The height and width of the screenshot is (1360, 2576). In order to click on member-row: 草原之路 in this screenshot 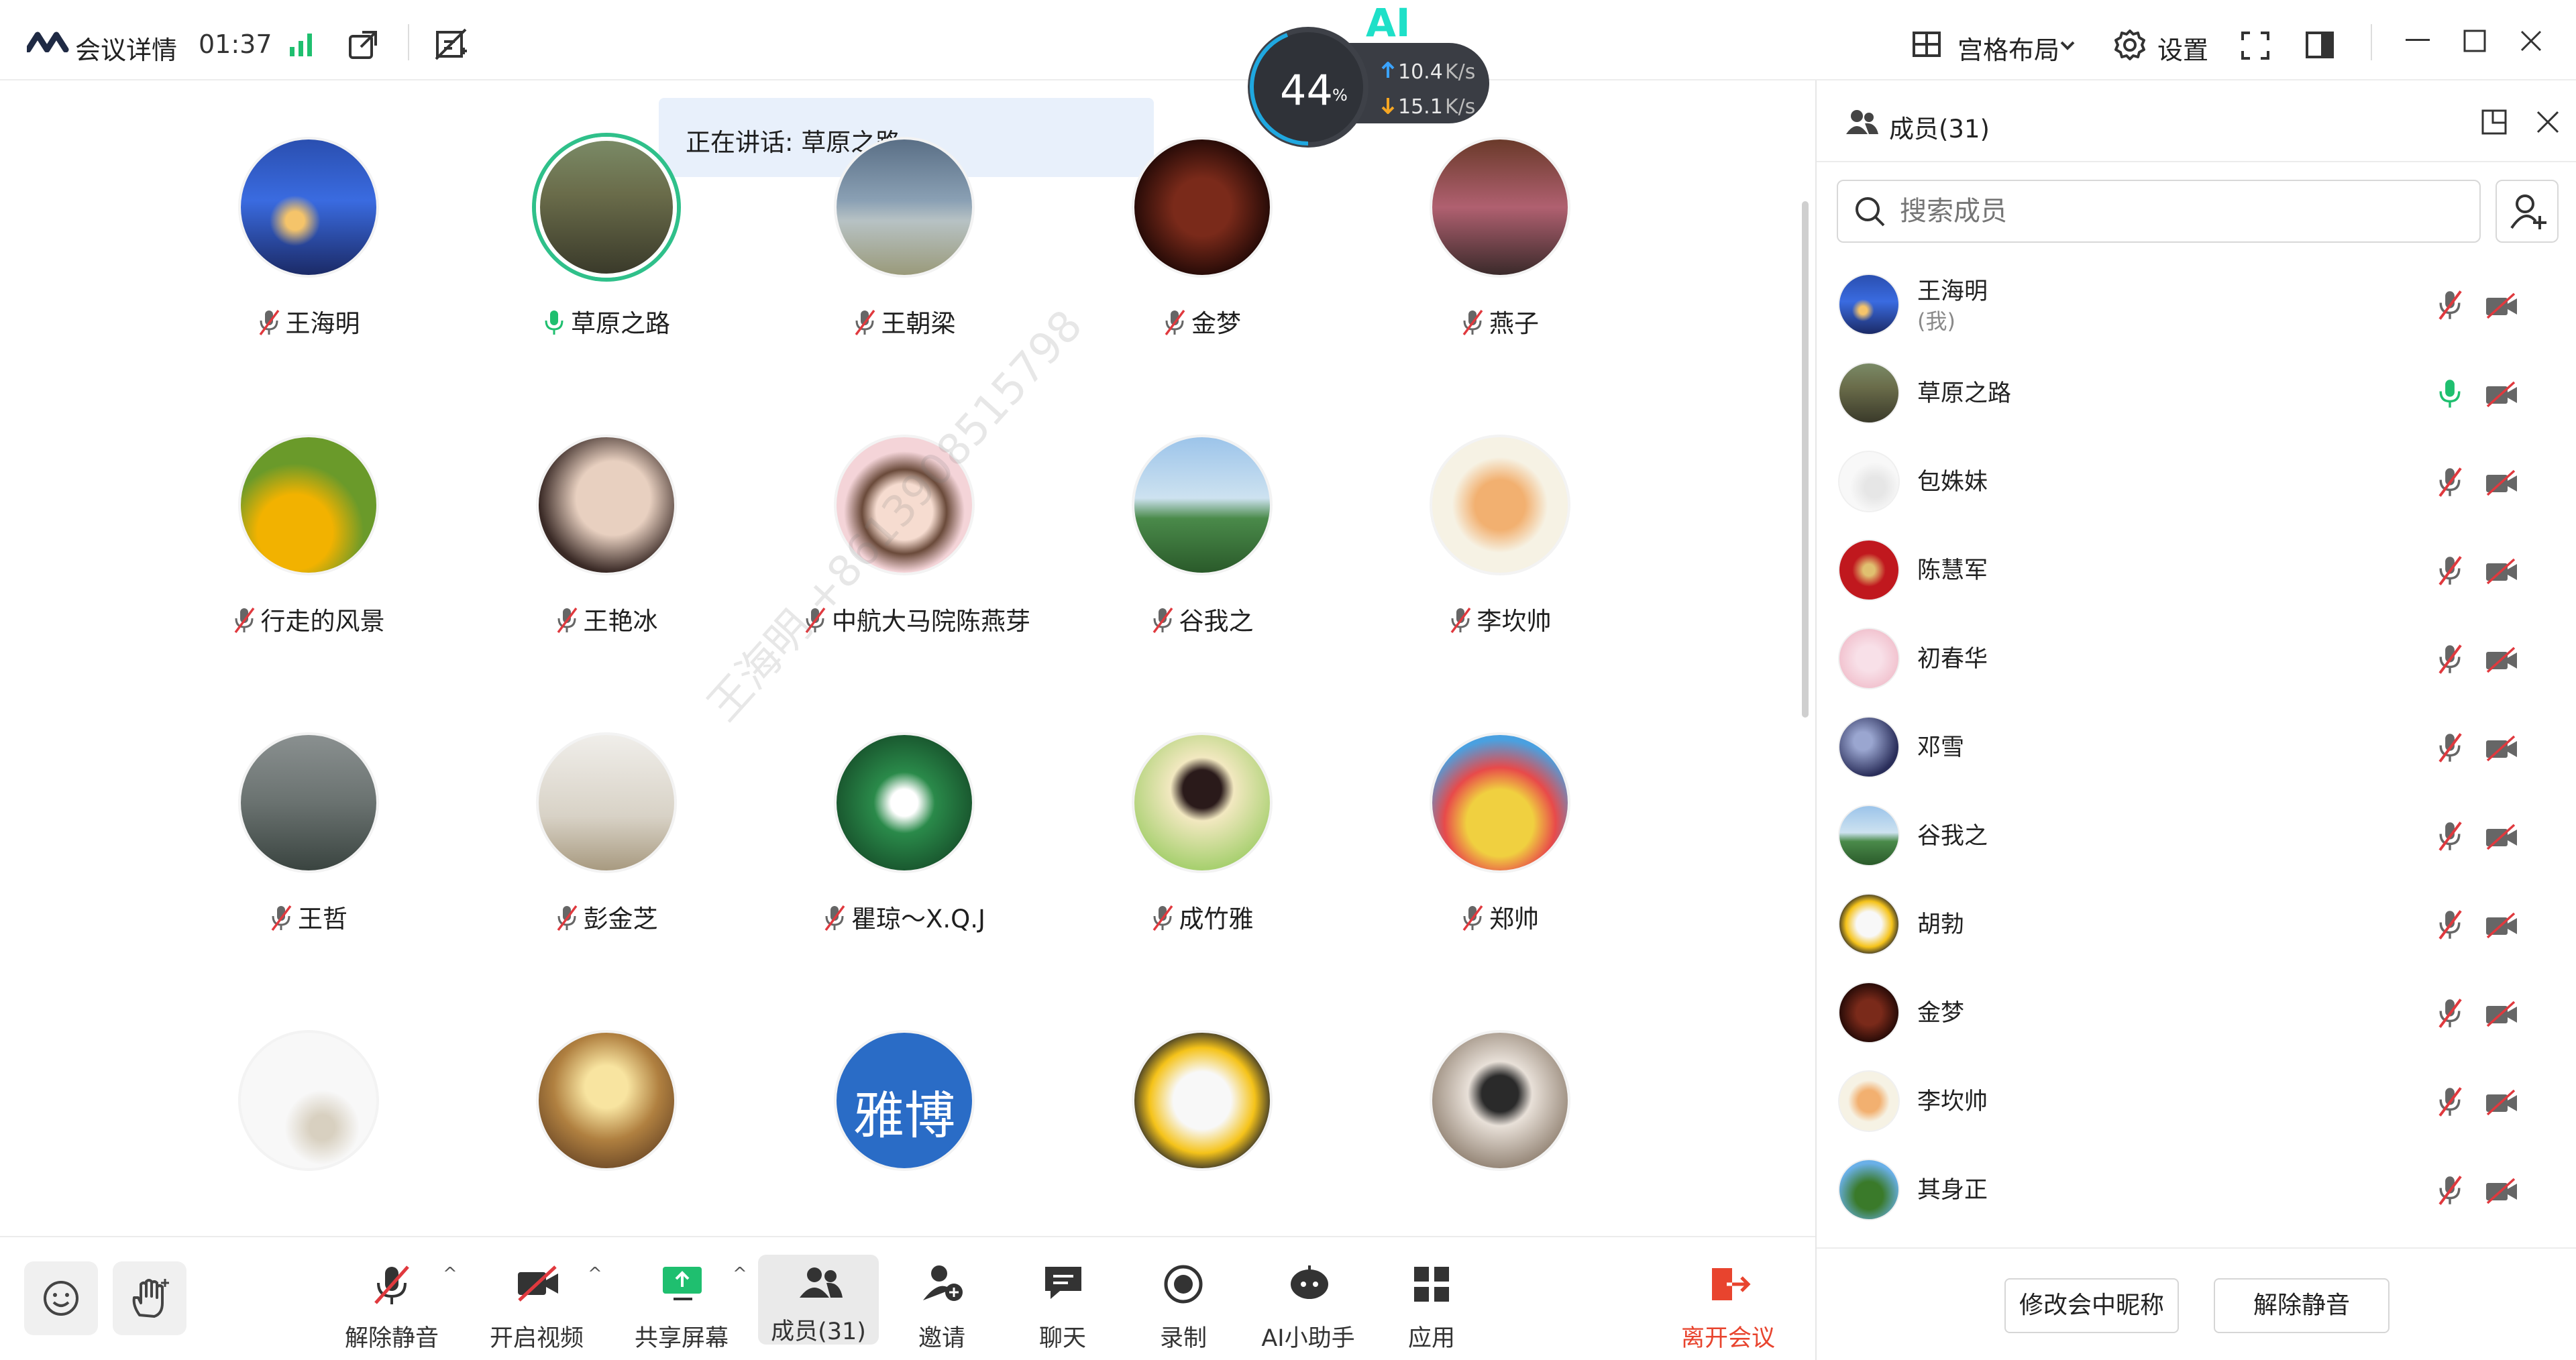, I will do `click(2196, 387)`.